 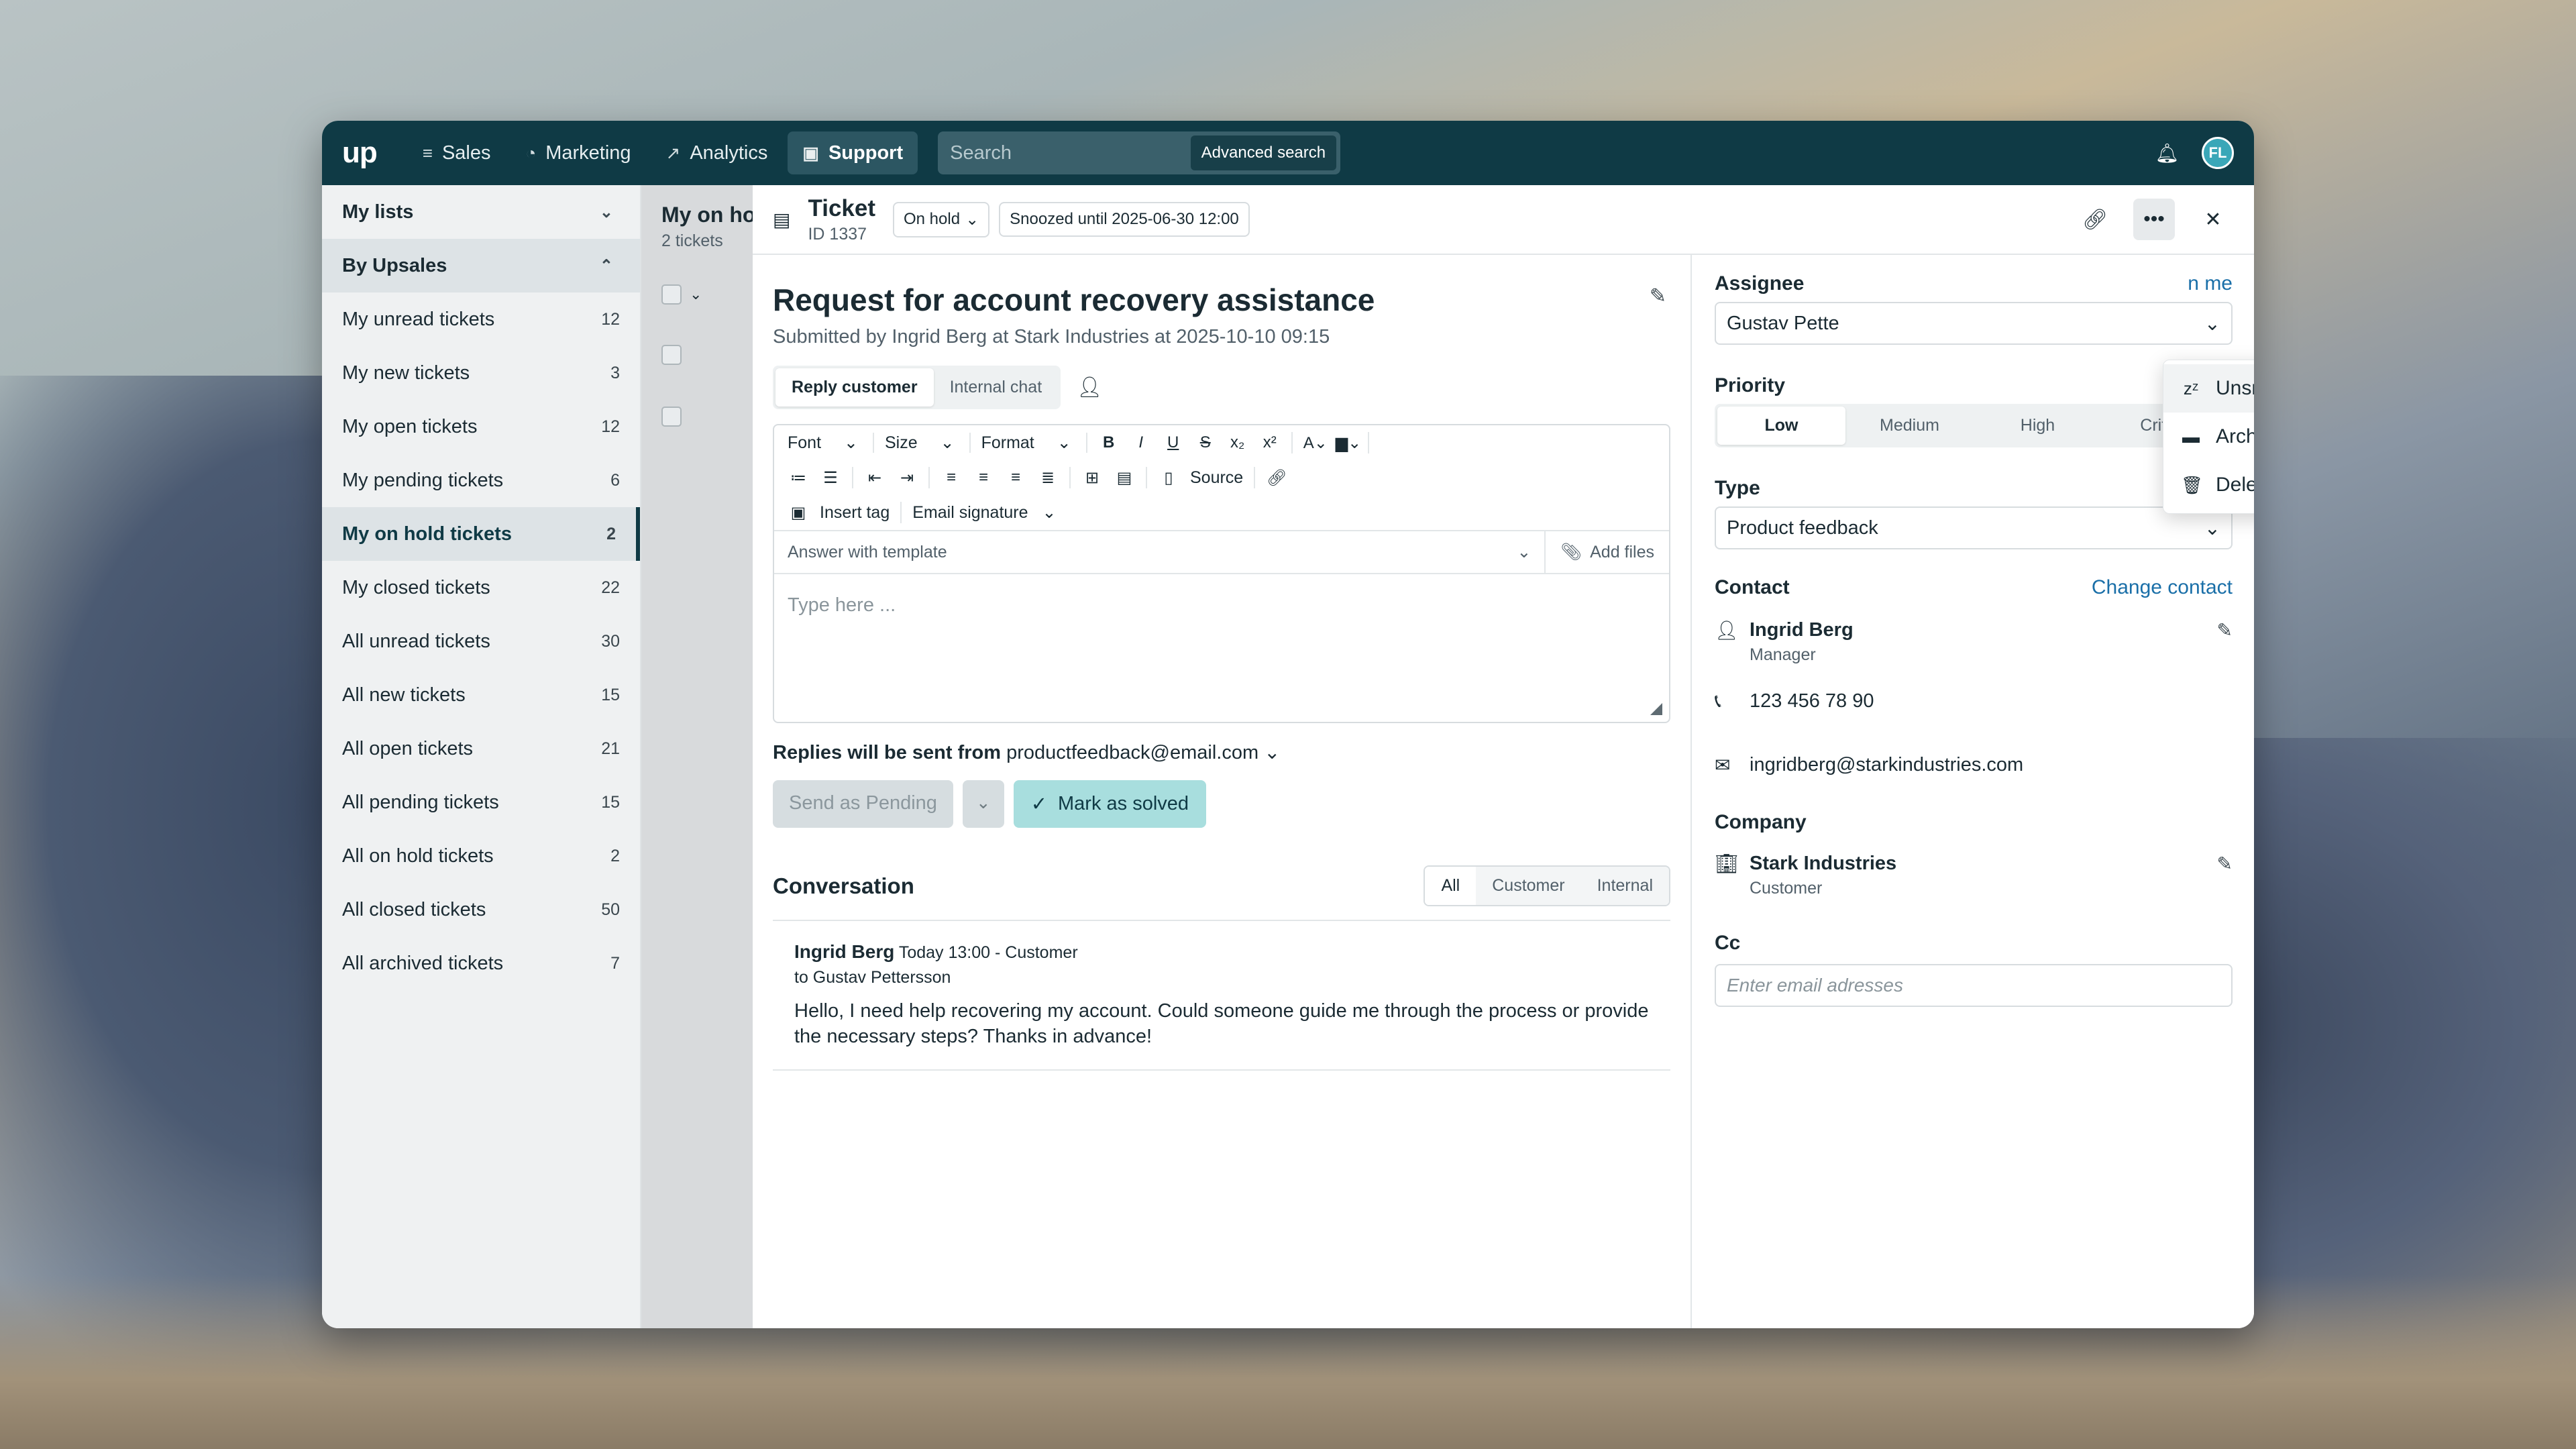 What do you see at coordinates (863, 804) in the screenshot?
I see `send-as-pending-button: Send as Pending` at bounding box center [863, 804].